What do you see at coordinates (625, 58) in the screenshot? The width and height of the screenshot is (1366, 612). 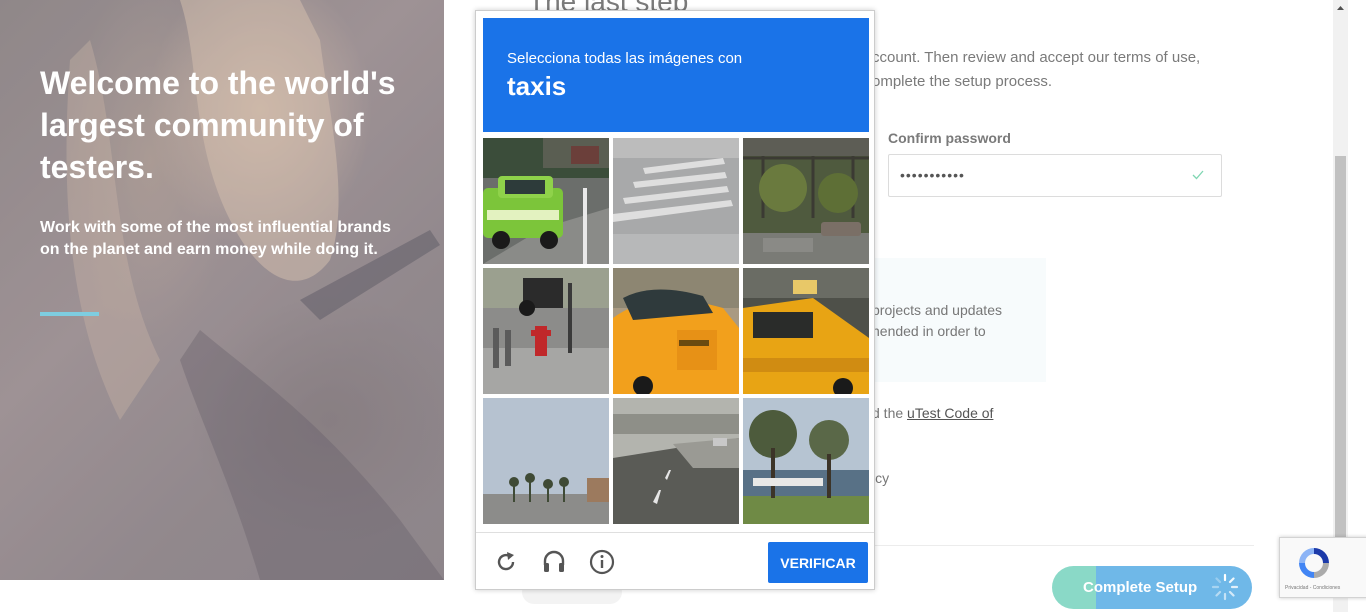 I see `captcha-instruction: Selecciona todas las imágenes con` at bounding box center [625, 58].